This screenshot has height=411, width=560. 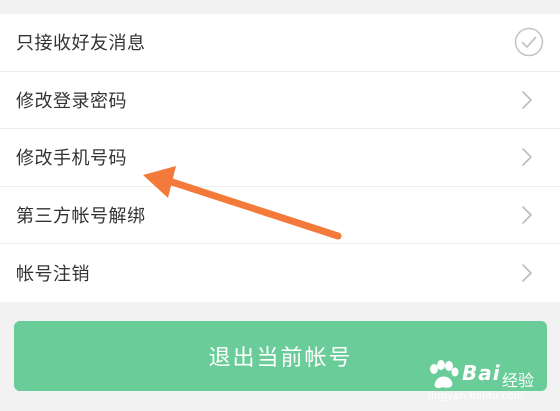 What do you see at coordinates (81, 217) in the screenshot?
I see `settings-item-label: 第三方帐号解绑` at bounding box center [81, 217].